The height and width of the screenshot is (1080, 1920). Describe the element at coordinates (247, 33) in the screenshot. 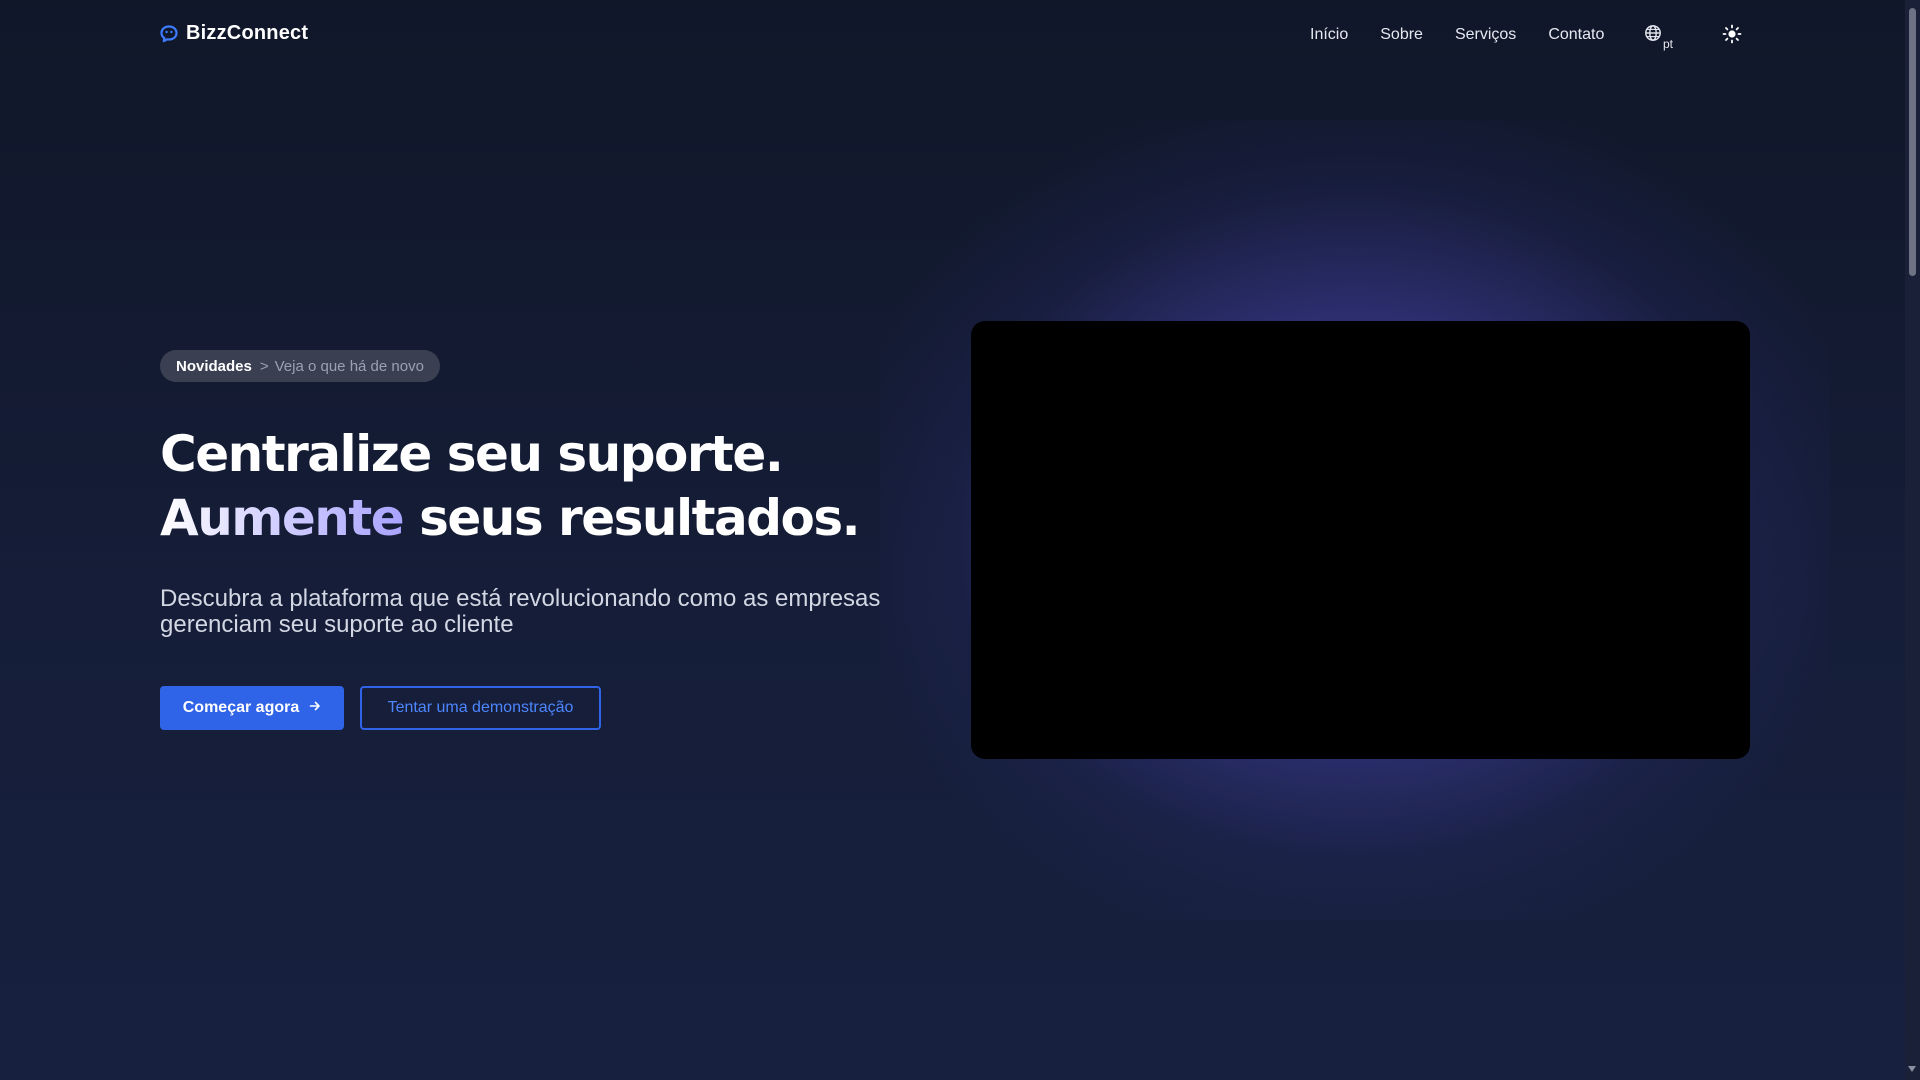

I see `brand-name: BizzConnect` at that location.